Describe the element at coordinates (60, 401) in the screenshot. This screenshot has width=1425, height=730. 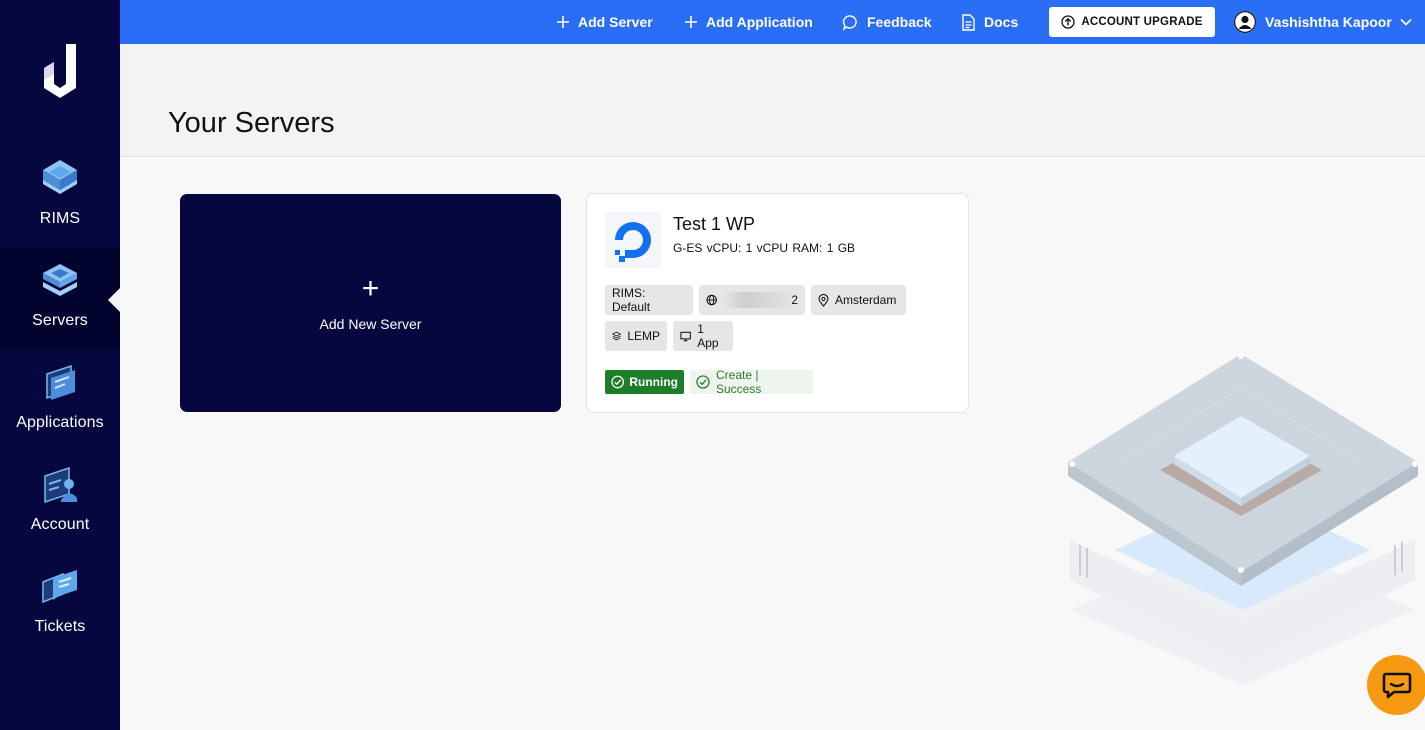
I see `sidebar-item-applications: Applications` at that location.